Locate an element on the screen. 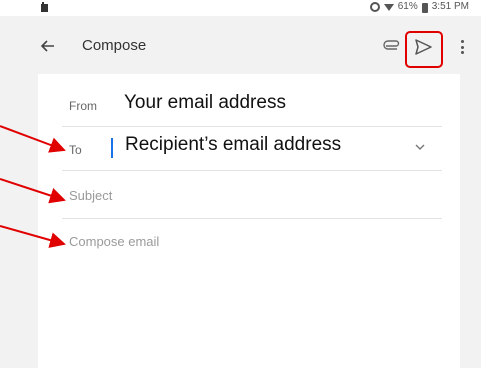 The image size is (481, 368). battery-percent: 61% is located at coordinates (407, 6).